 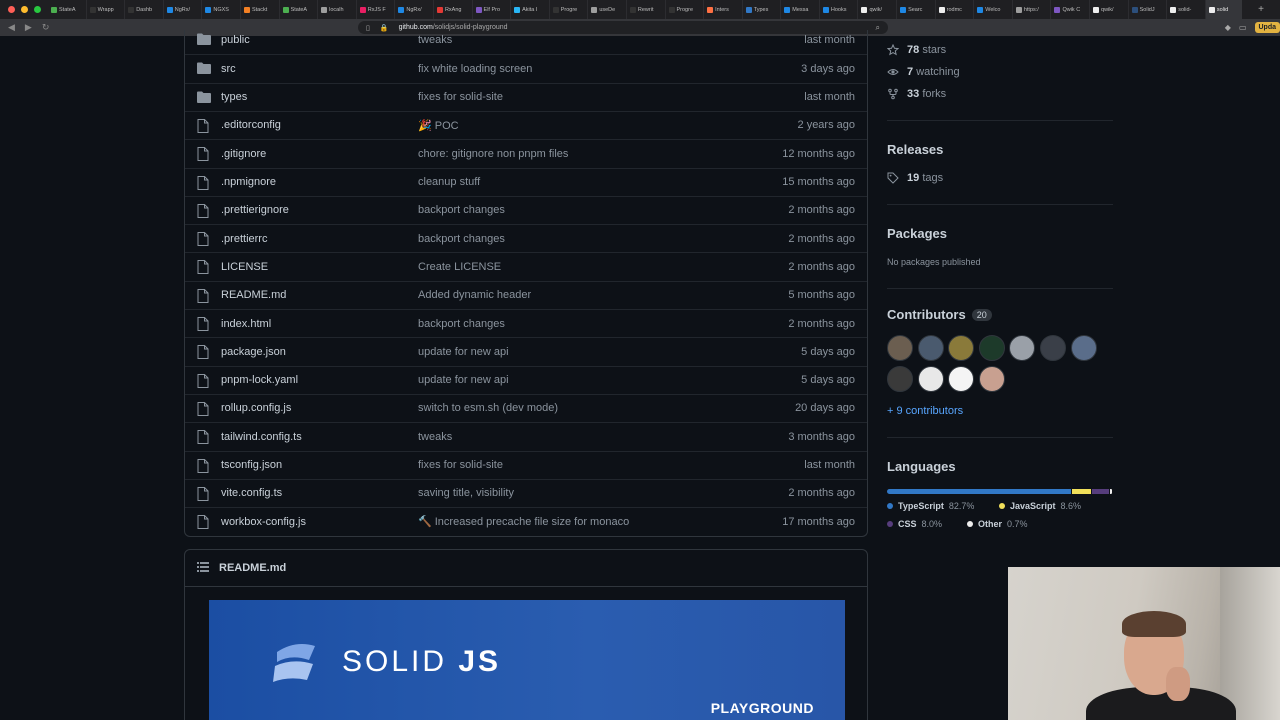 I want to click on update-button: Upda, so click(x=1267, y=27).